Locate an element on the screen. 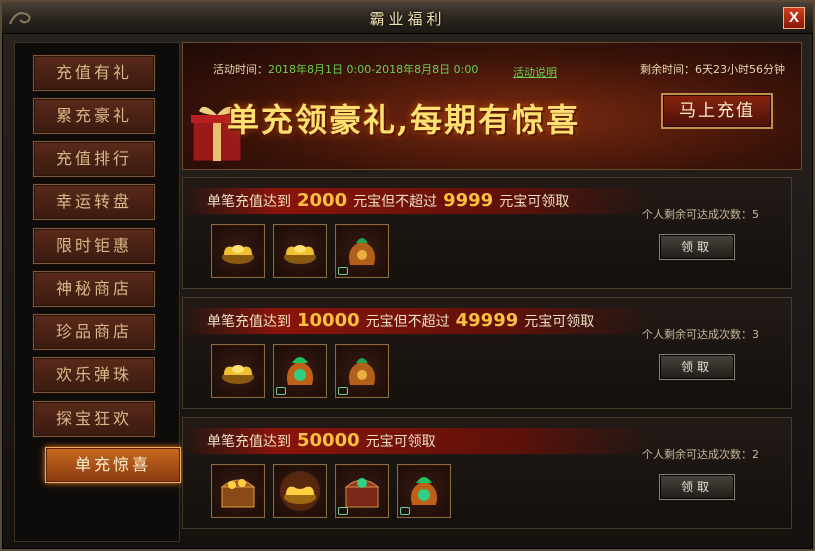 The width and height of the screenshot is (815, 551). window-title: 霸业福利 is located at coordinates (407, 19).